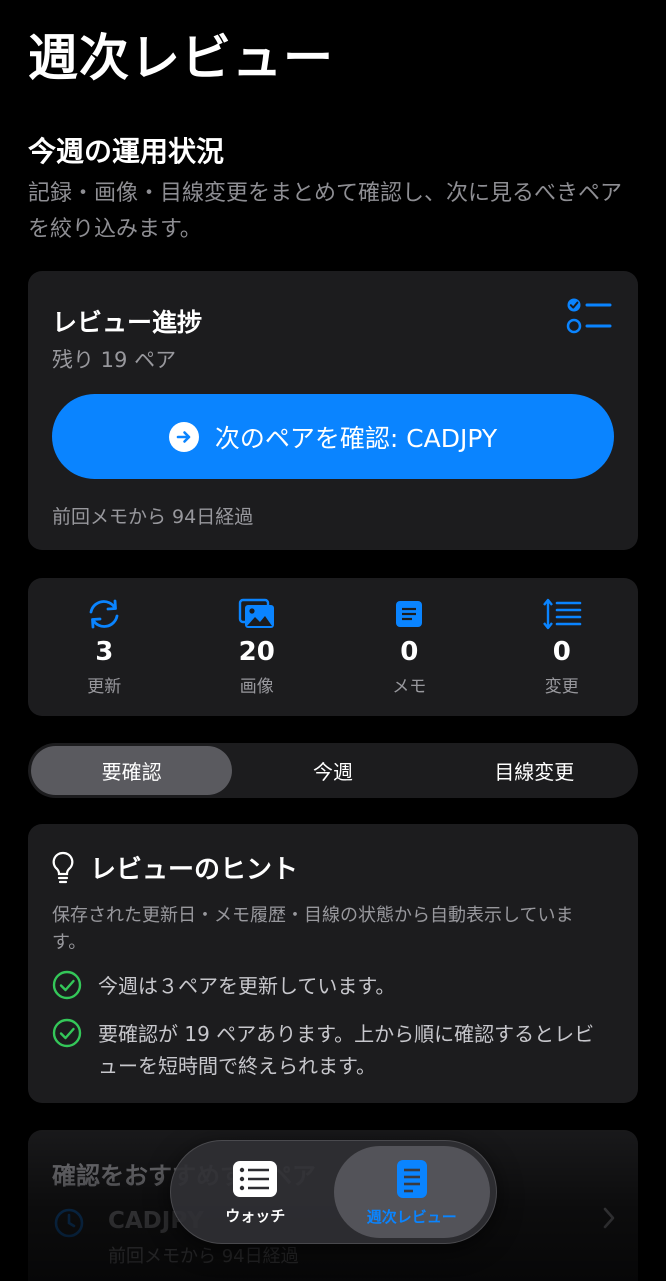  I want to click on remaining-pairs-text: 残り 19 ペア, so click(114, 360).